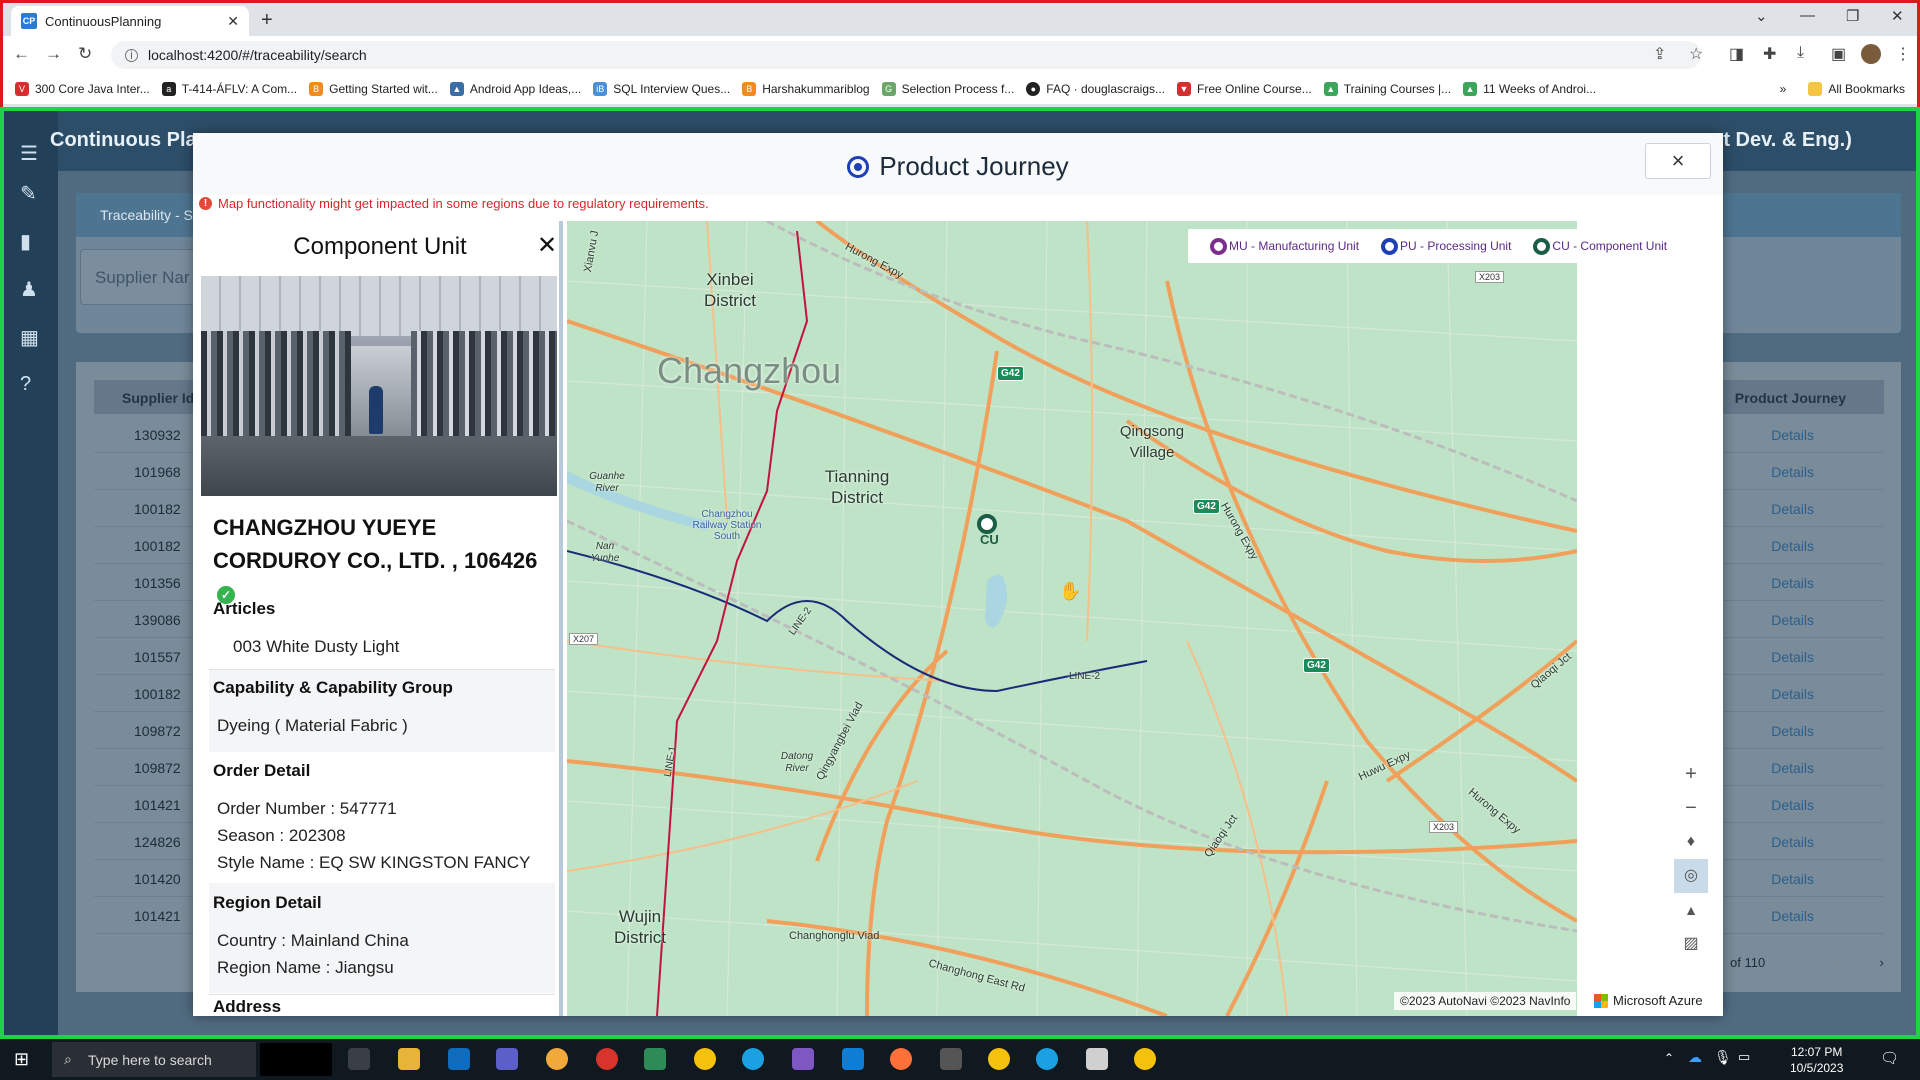  Describe the element at coordinates (1837, 962) in the screenshot. I see `prev-page-icon: ‹` at that location.